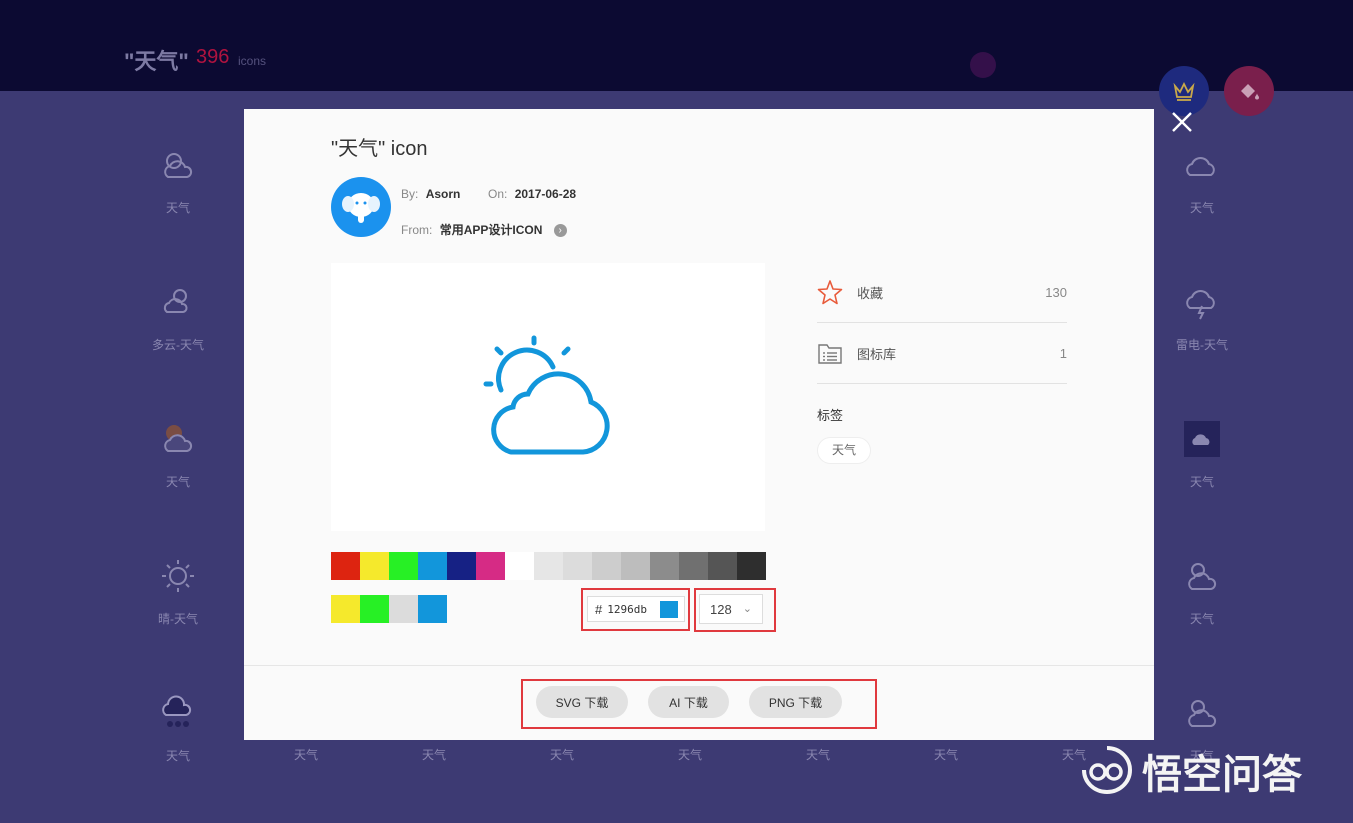 Image resolution: width=1353 pixels, height=823 pixels. What do you see at coordinates (175, 301) in the screenshot?
I see `partly-cloudy-icon` at bounding box center [175, 301].